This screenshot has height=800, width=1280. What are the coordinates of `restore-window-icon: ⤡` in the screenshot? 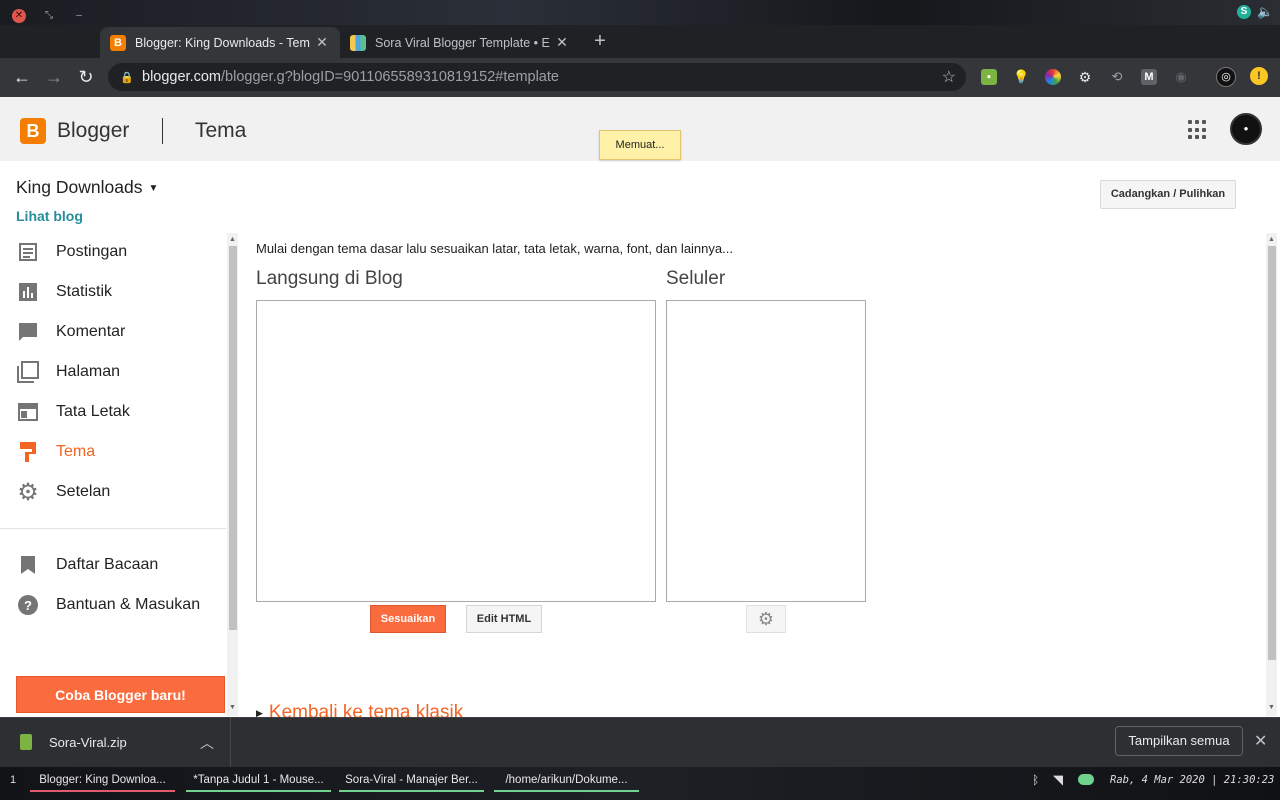 It's located at (49, 16).